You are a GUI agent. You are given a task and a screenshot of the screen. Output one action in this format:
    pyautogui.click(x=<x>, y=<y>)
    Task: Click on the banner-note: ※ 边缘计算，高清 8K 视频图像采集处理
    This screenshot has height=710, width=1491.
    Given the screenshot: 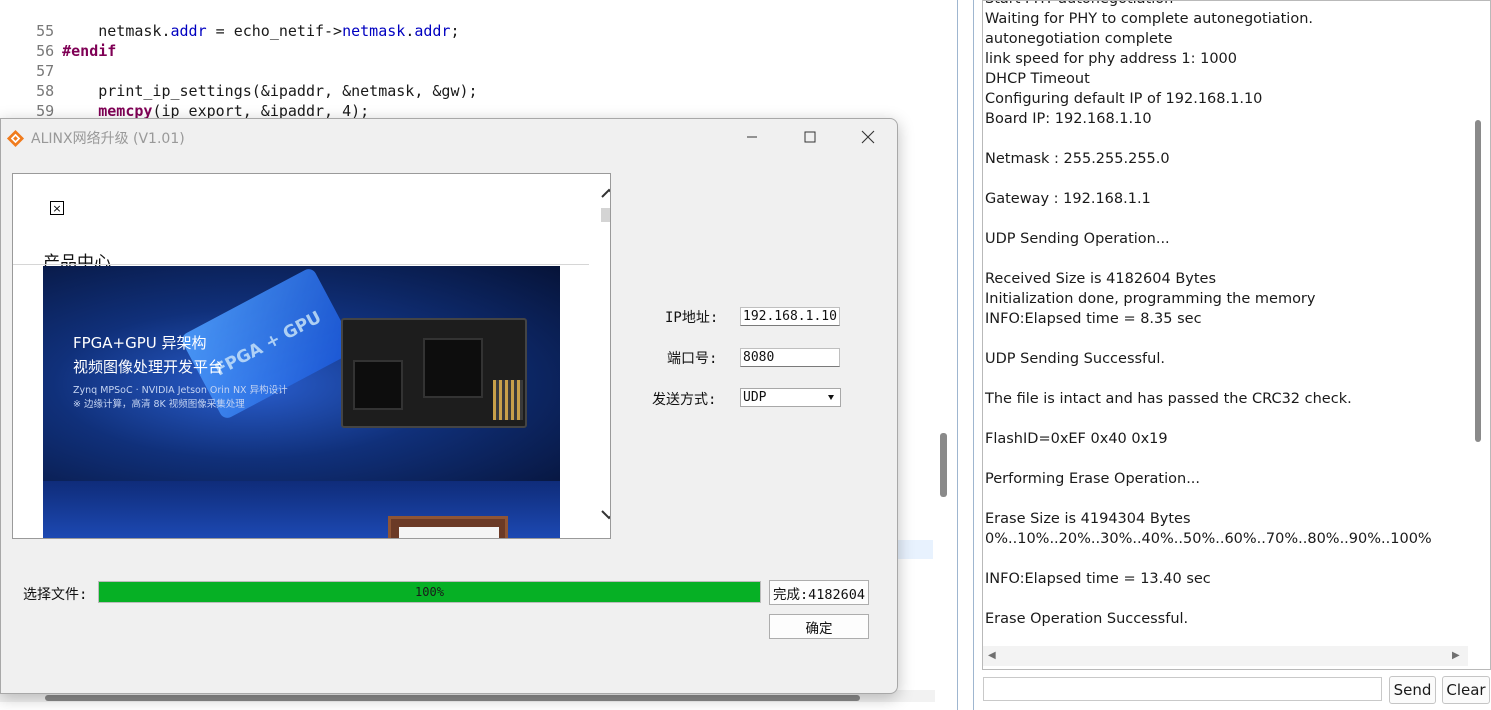 What is the action you would take?
    pyautogui.click(x=159, y=404)
    